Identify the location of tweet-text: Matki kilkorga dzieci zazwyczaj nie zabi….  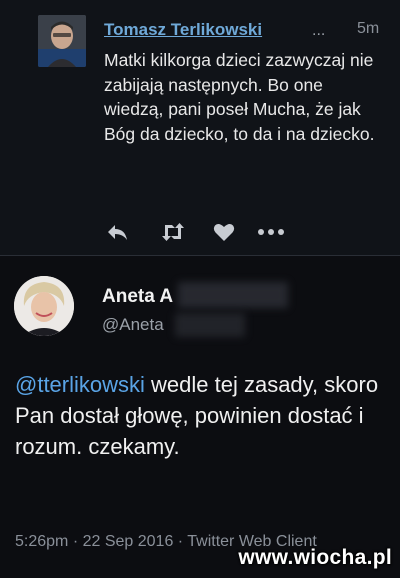
(239, 97).